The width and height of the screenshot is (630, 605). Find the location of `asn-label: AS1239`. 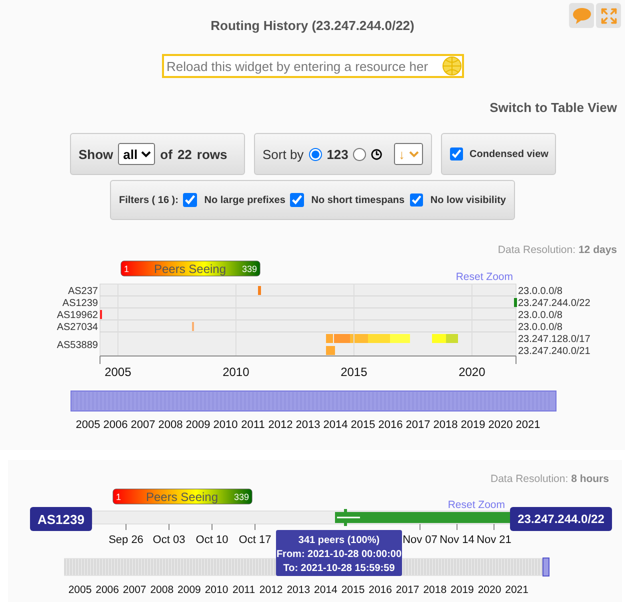

asn-label: AS1239 is located at coordinates (80, 303).